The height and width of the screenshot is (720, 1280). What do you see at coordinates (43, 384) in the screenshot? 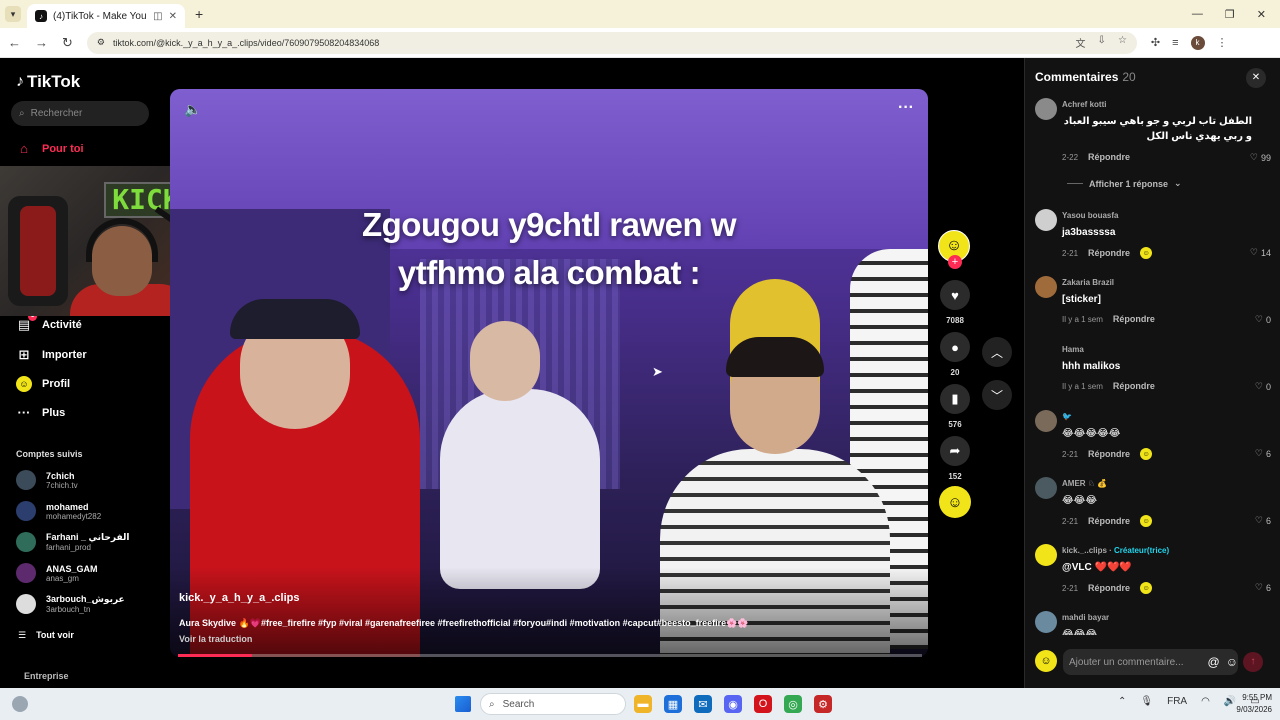
I see `sidebar-item-profile: ☺ Profil` at bounding box center [43, 384].